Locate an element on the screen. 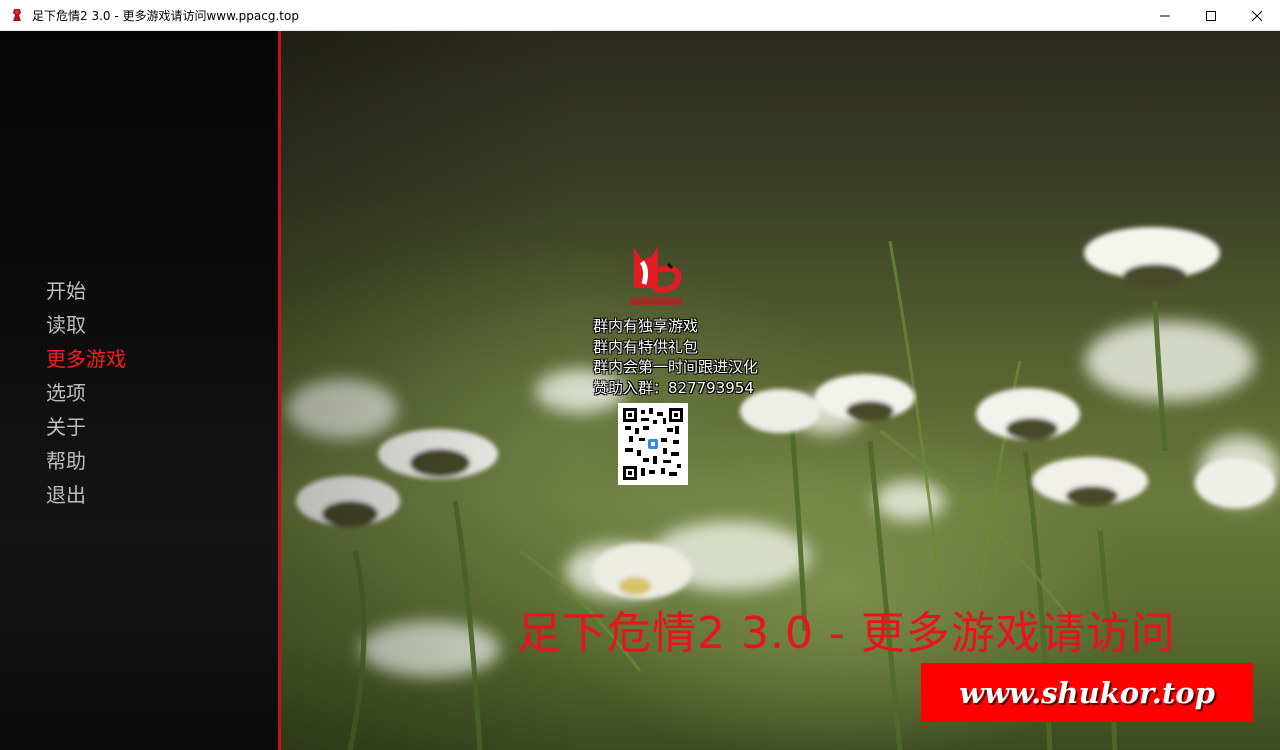 Image resolution: width=1280 pixels, height=750 pixels. menu-item-about: 关于 is located at coordinates (86, 427).